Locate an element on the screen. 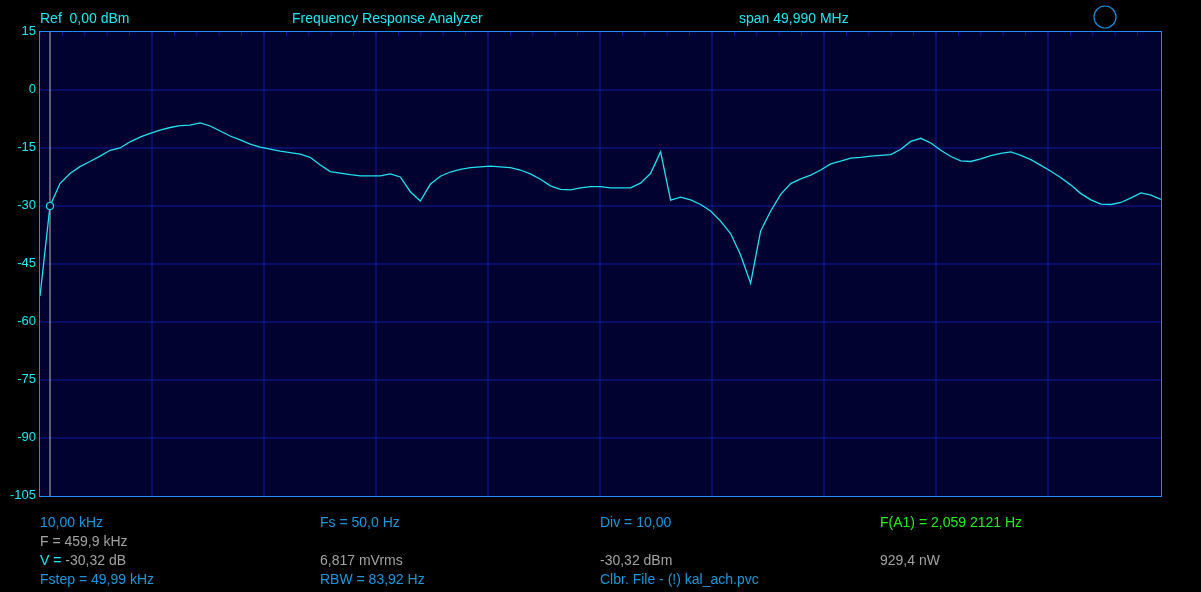 The height and width of the screenshot is (592, 1201). span-readout: span 49,990 MHz is located at coordinates (794, 18).